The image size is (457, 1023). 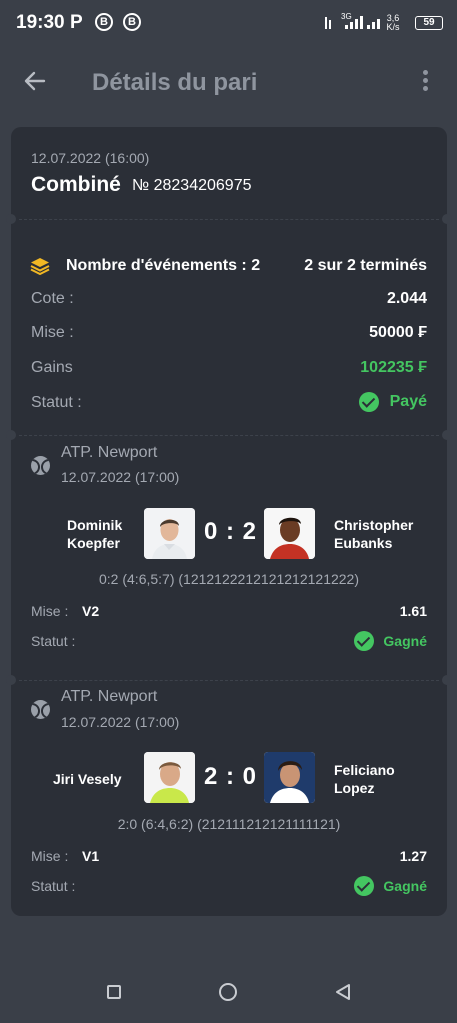 I want to click on status-value: Payé, so click(x=393, y=402).